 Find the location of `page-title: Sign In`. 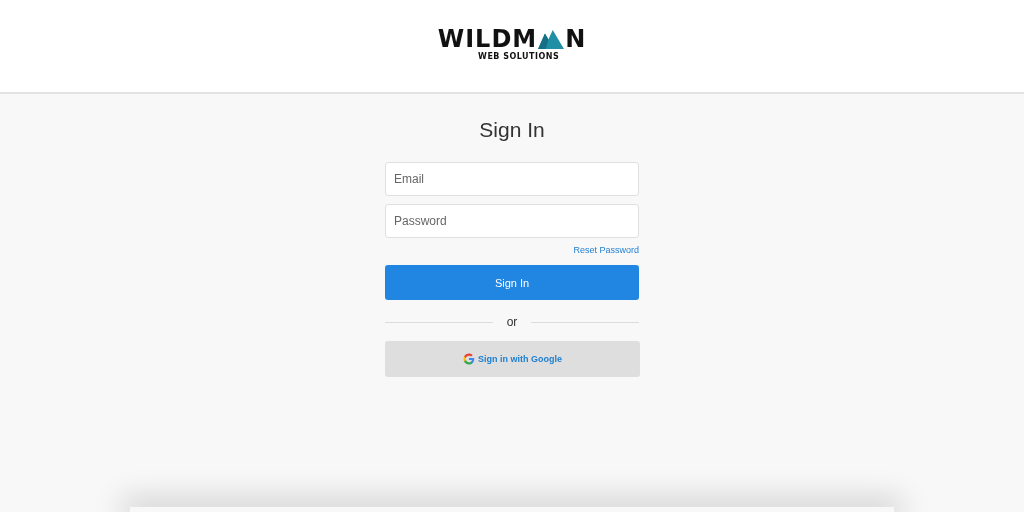

page-title: Sign In is located at coordinates (512, 130).